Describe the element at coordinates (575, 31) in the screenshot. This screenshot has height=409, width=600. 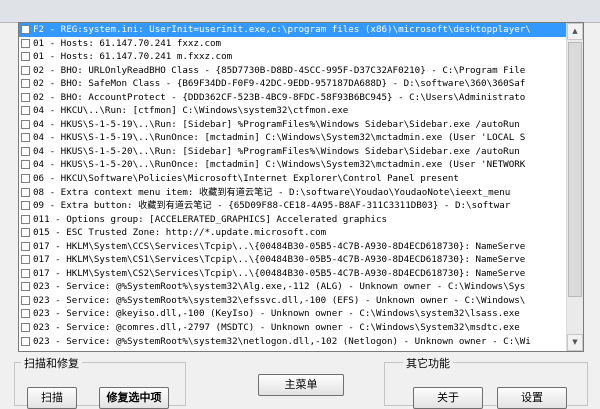
I see `scroll-up-arrow-icon: ▲` at that location.